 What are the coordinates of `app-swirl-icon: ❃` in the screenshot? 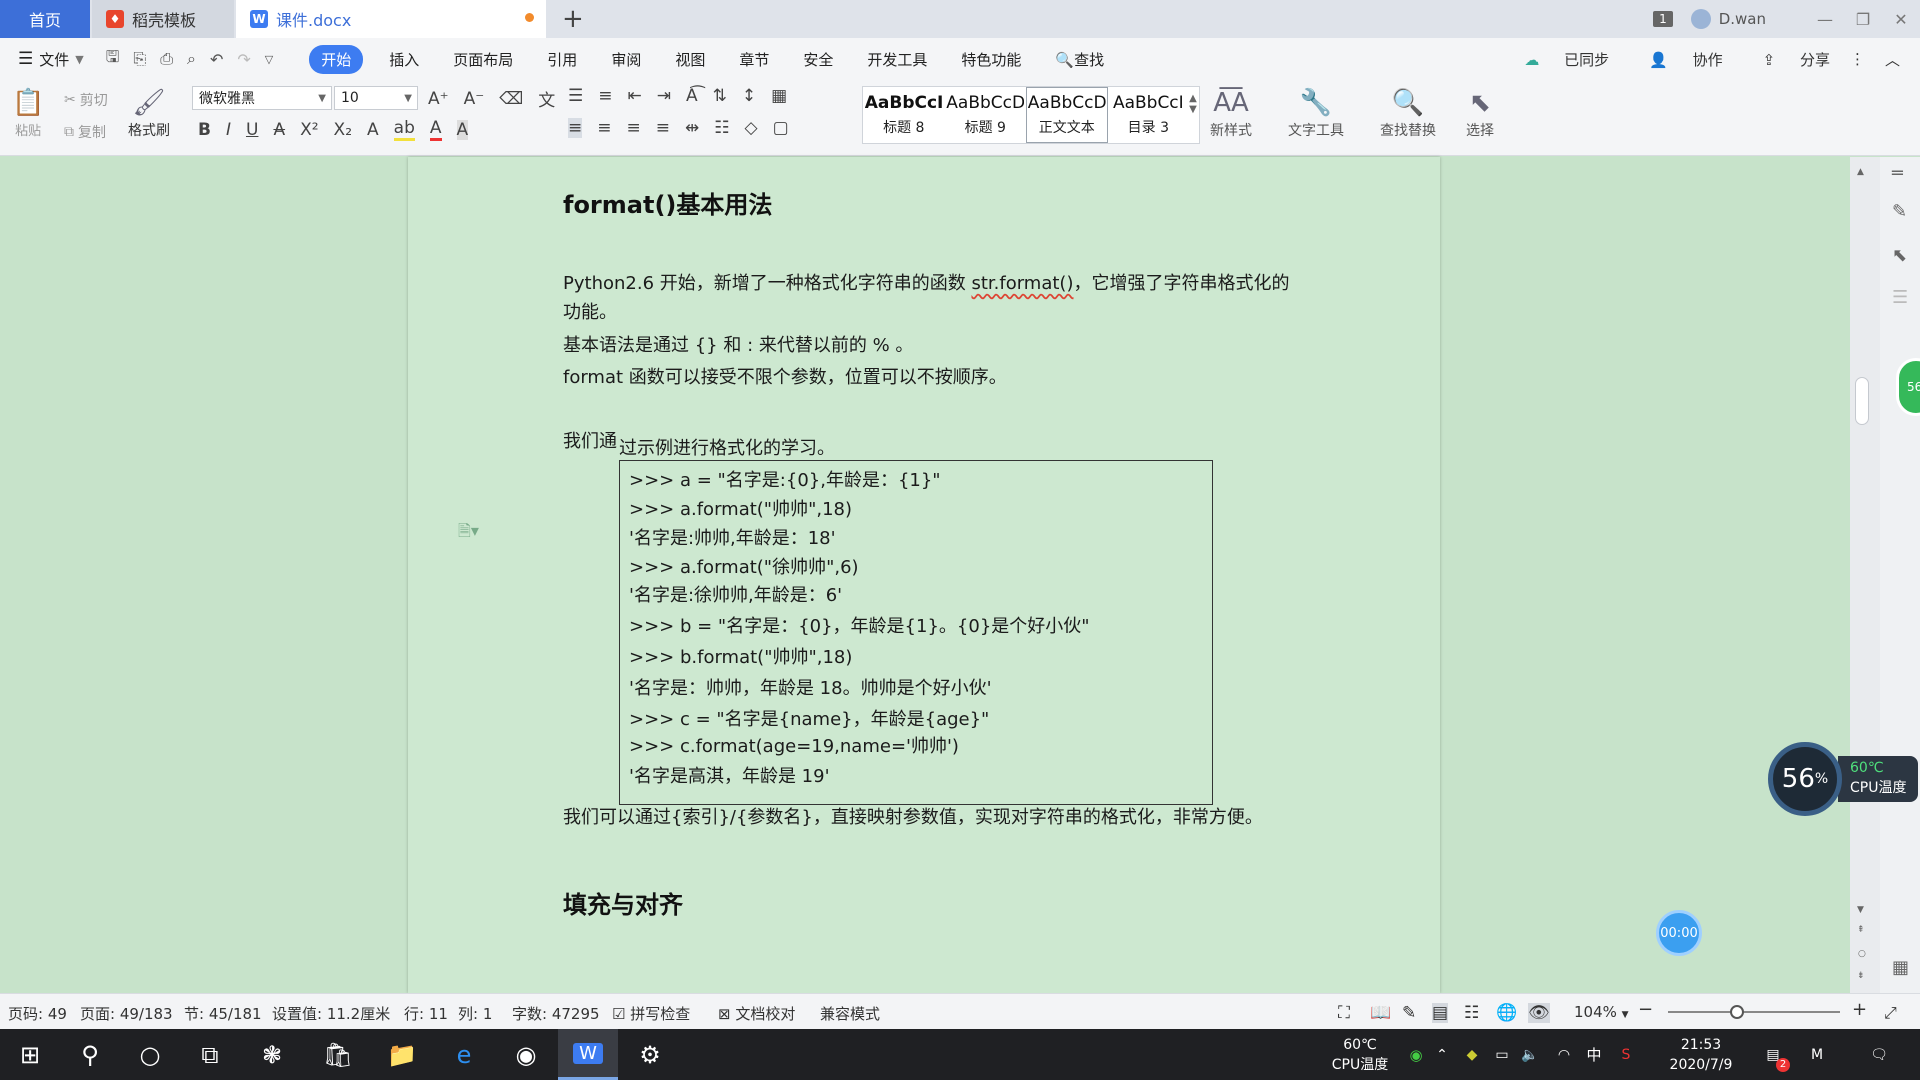 It's located at (272, 1054).